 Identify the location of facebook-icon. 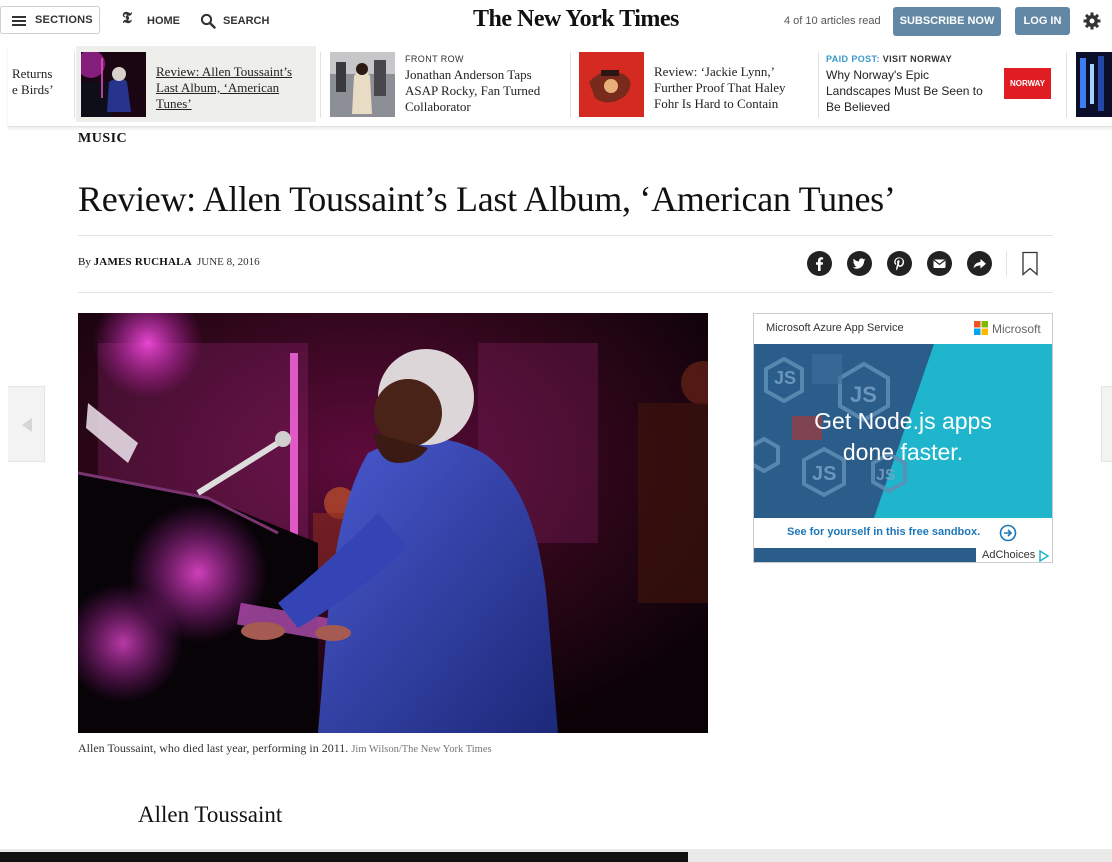
(819, 263).